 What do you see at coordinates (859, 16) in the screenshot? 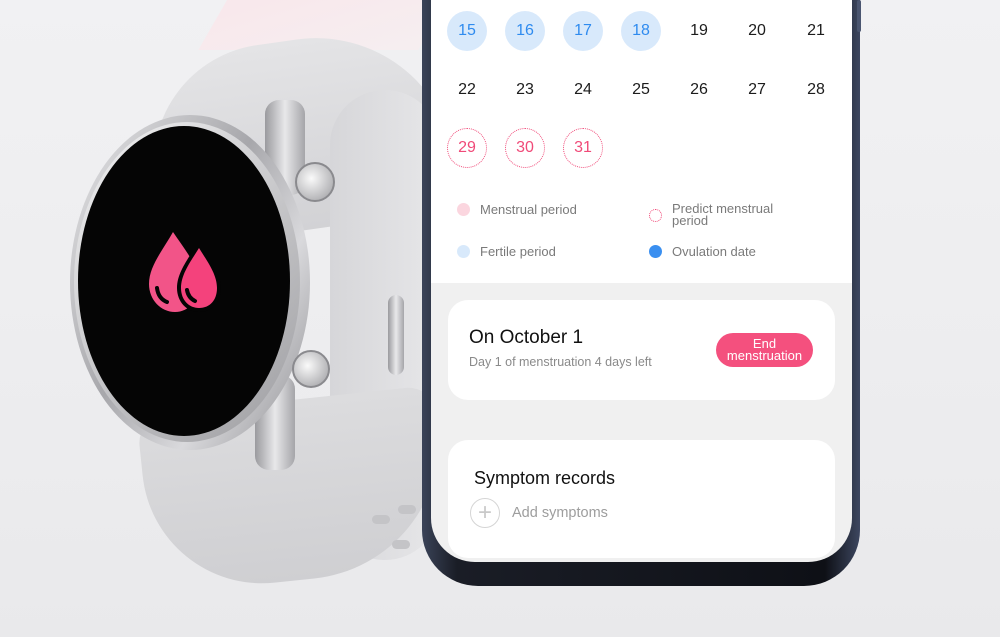
I see `phone-side-button` at bounding box center [859, 16].